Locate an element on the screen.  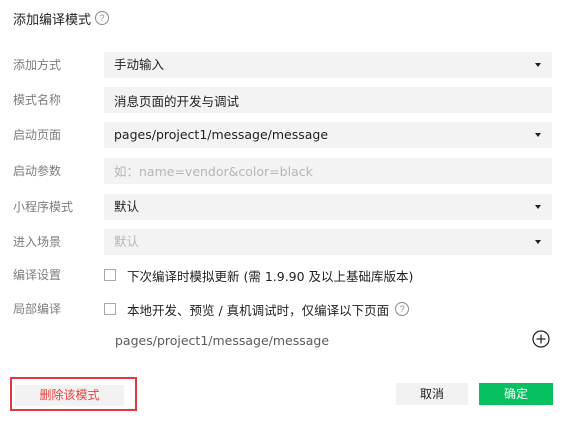
partial-compile-label: 局部编译 is located at coordinates (37, 309).